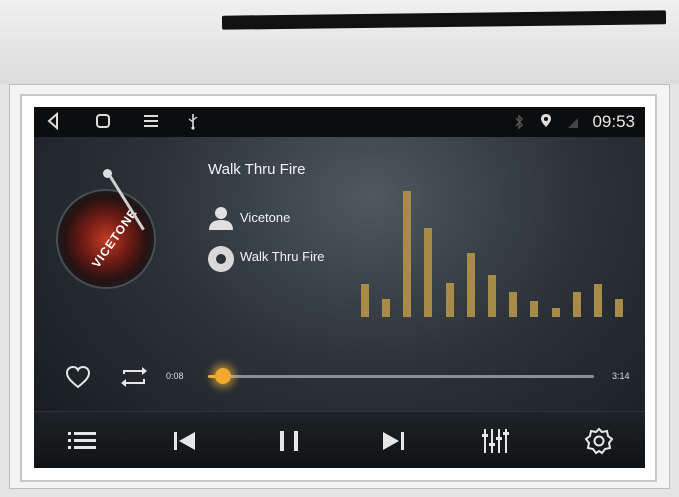  I want to click on heart-icon, so click(78, 377).